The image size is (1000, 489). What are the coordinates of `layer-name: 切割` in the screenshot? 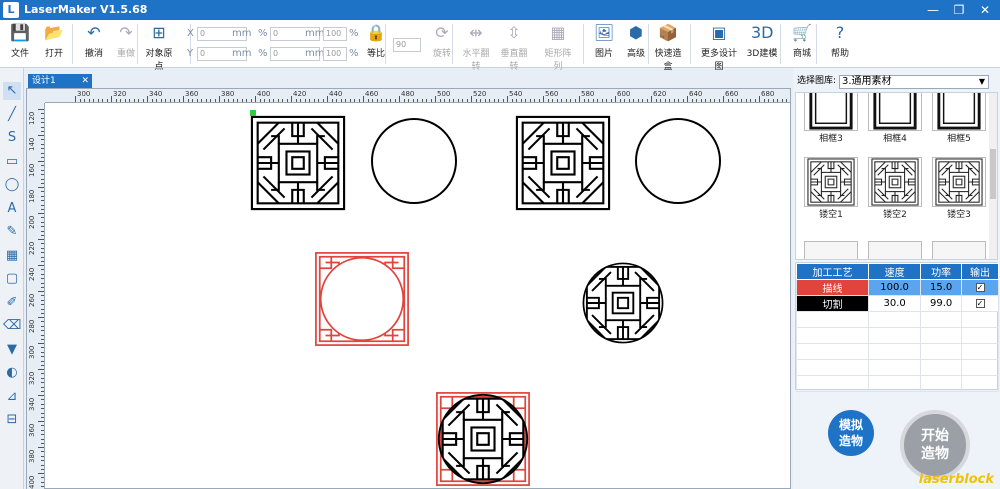 It's located at (832, 303).